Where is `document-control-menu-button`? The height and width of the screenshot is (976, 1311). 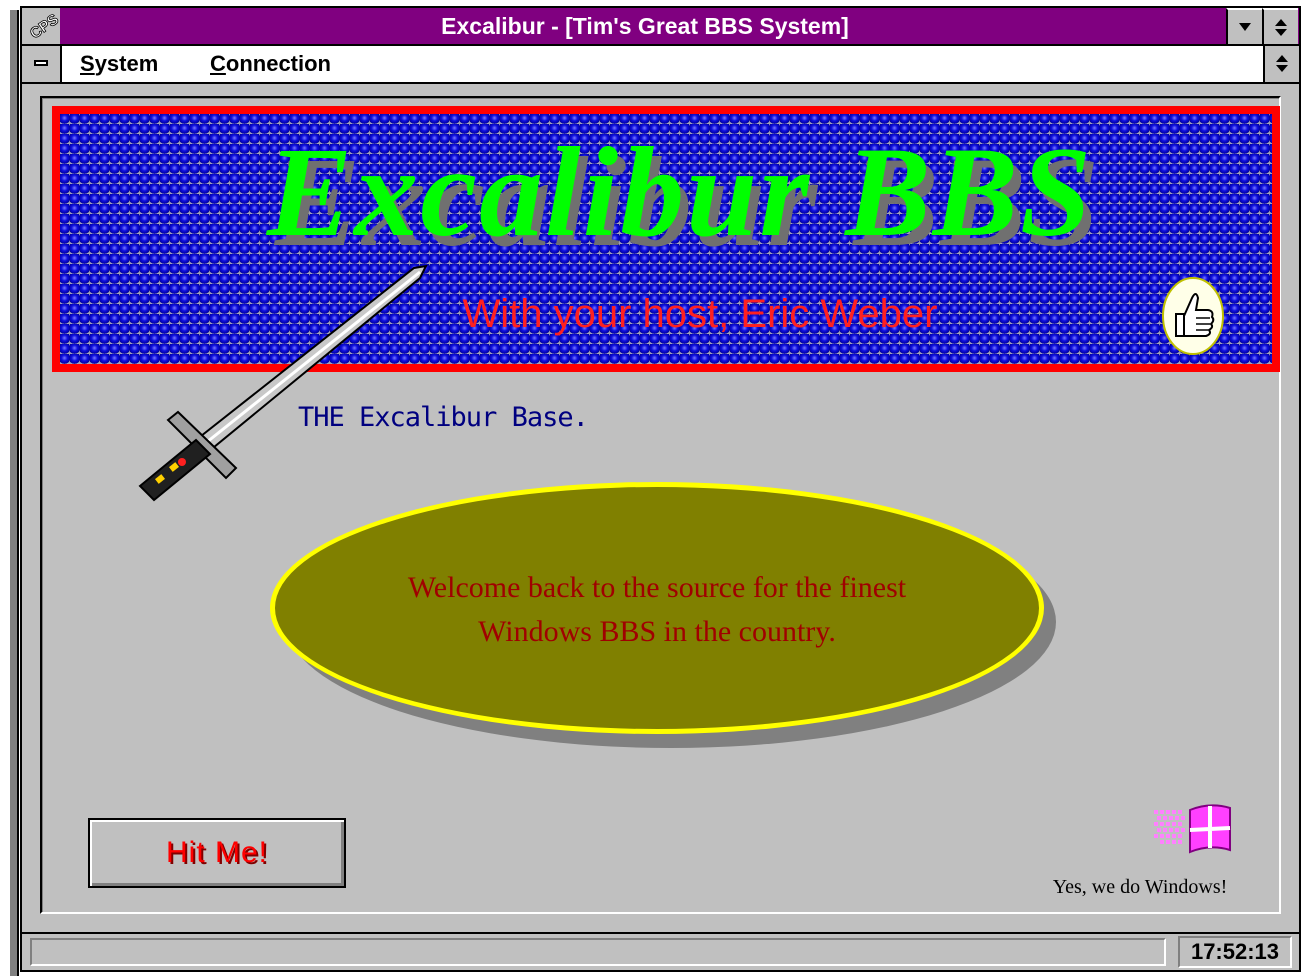 document-control-menu-button is located at coordinates (42, 64).